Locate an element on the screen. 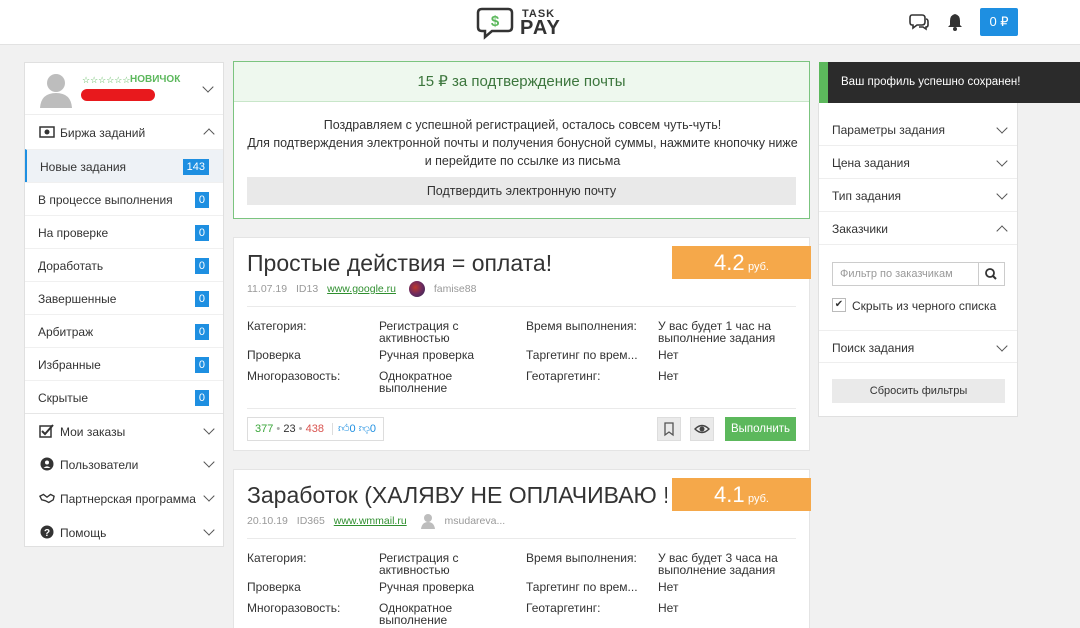 Image resolution: width=1080 pixels, height=628 pixels. section-label: Пользователи is located at coordinates (99, 465).